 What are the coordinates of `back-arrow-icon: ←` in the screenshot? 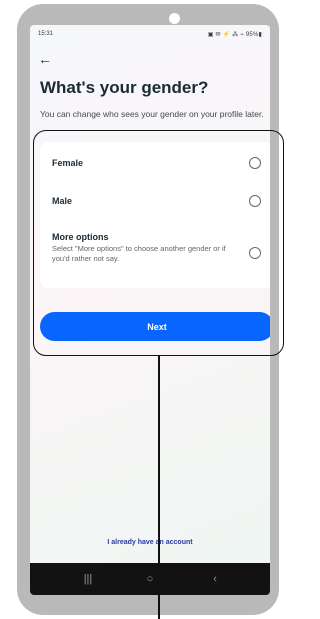 It's located at (46, 59).